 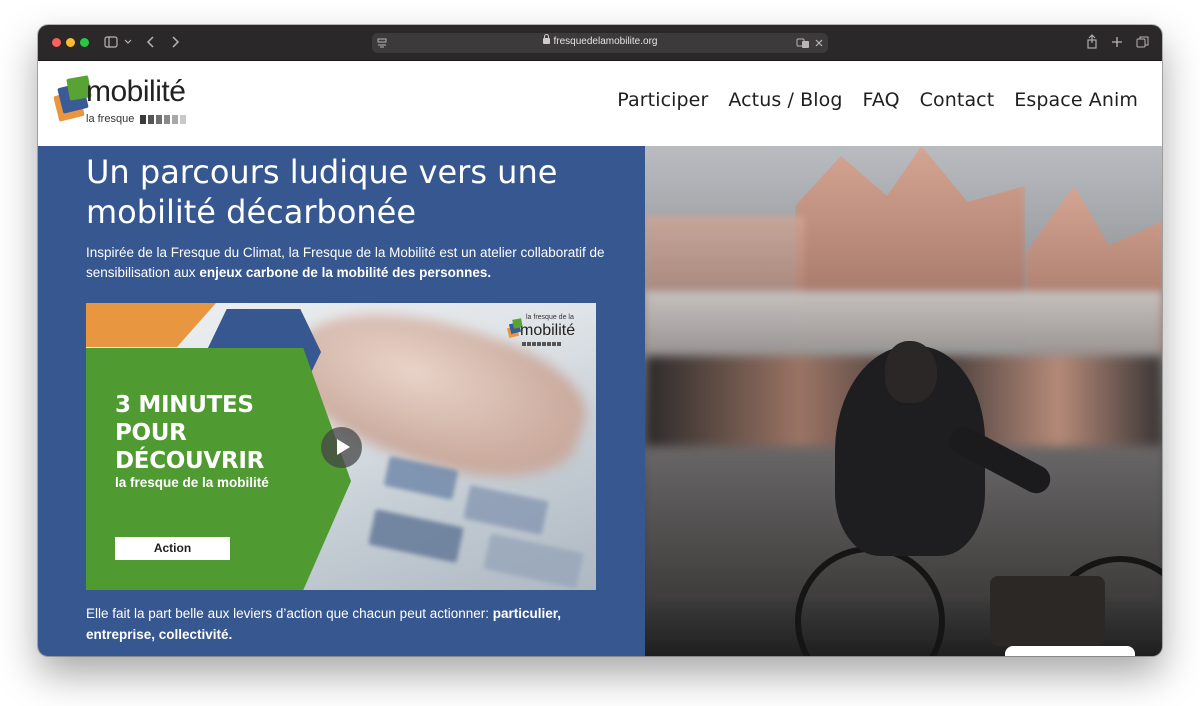 What do you see at coordinates (785, 100) in the screenshot?
I see `nav-actus-blog: Actus / Blog` at bounding box center [785, 100].